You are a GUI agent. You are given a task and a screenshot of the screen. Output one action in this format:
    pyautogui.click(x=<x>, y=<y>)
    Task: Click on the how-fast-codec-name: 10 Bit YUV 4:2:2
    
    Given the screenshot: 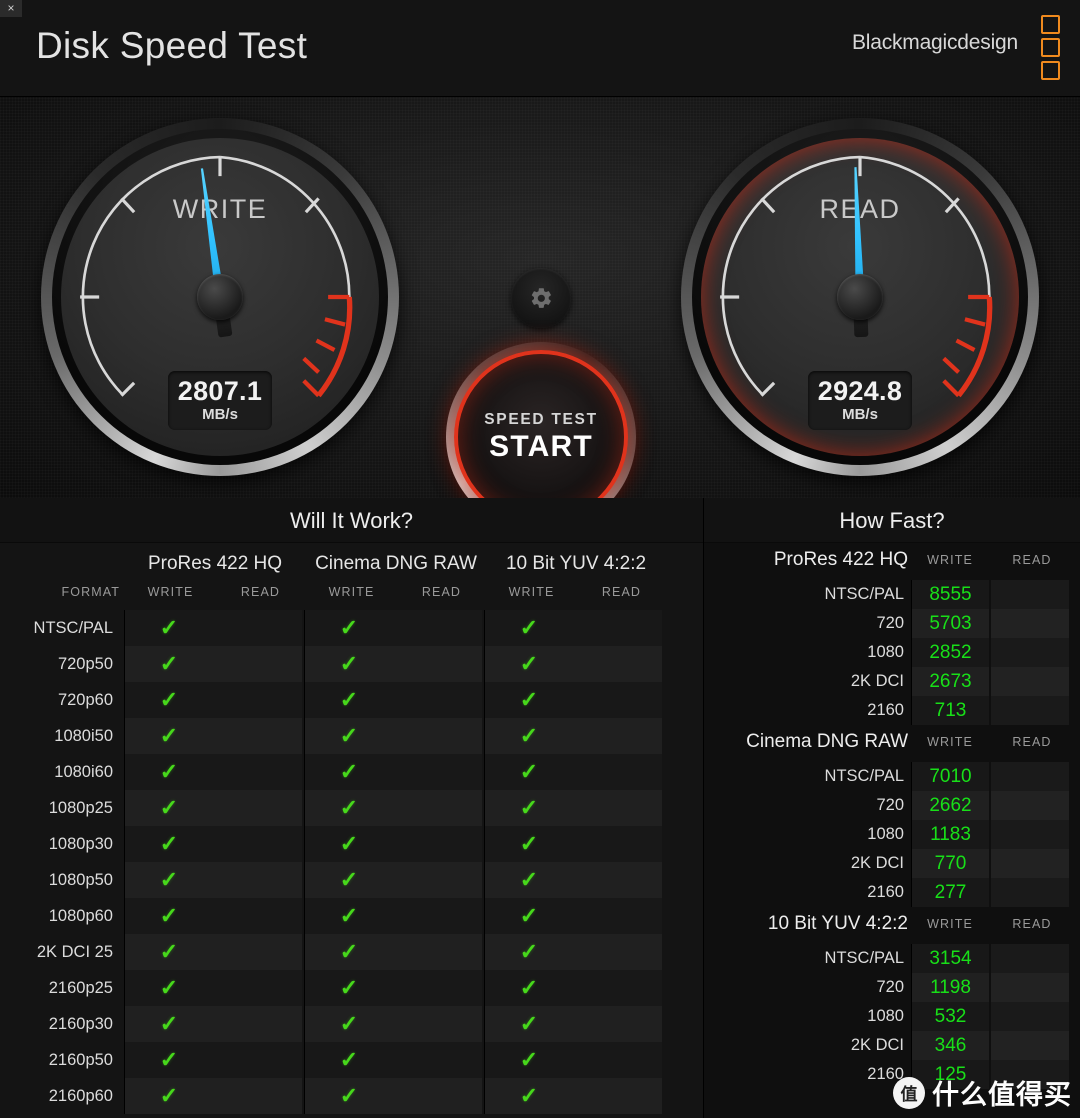 What is the action you would take?
    pyautogui.click(x=837, y=923)
    